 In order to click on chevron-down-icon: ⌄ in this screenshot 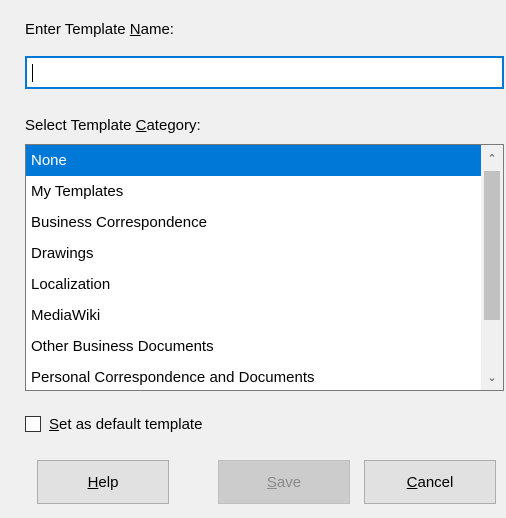, I will do `click(492, 377)`.